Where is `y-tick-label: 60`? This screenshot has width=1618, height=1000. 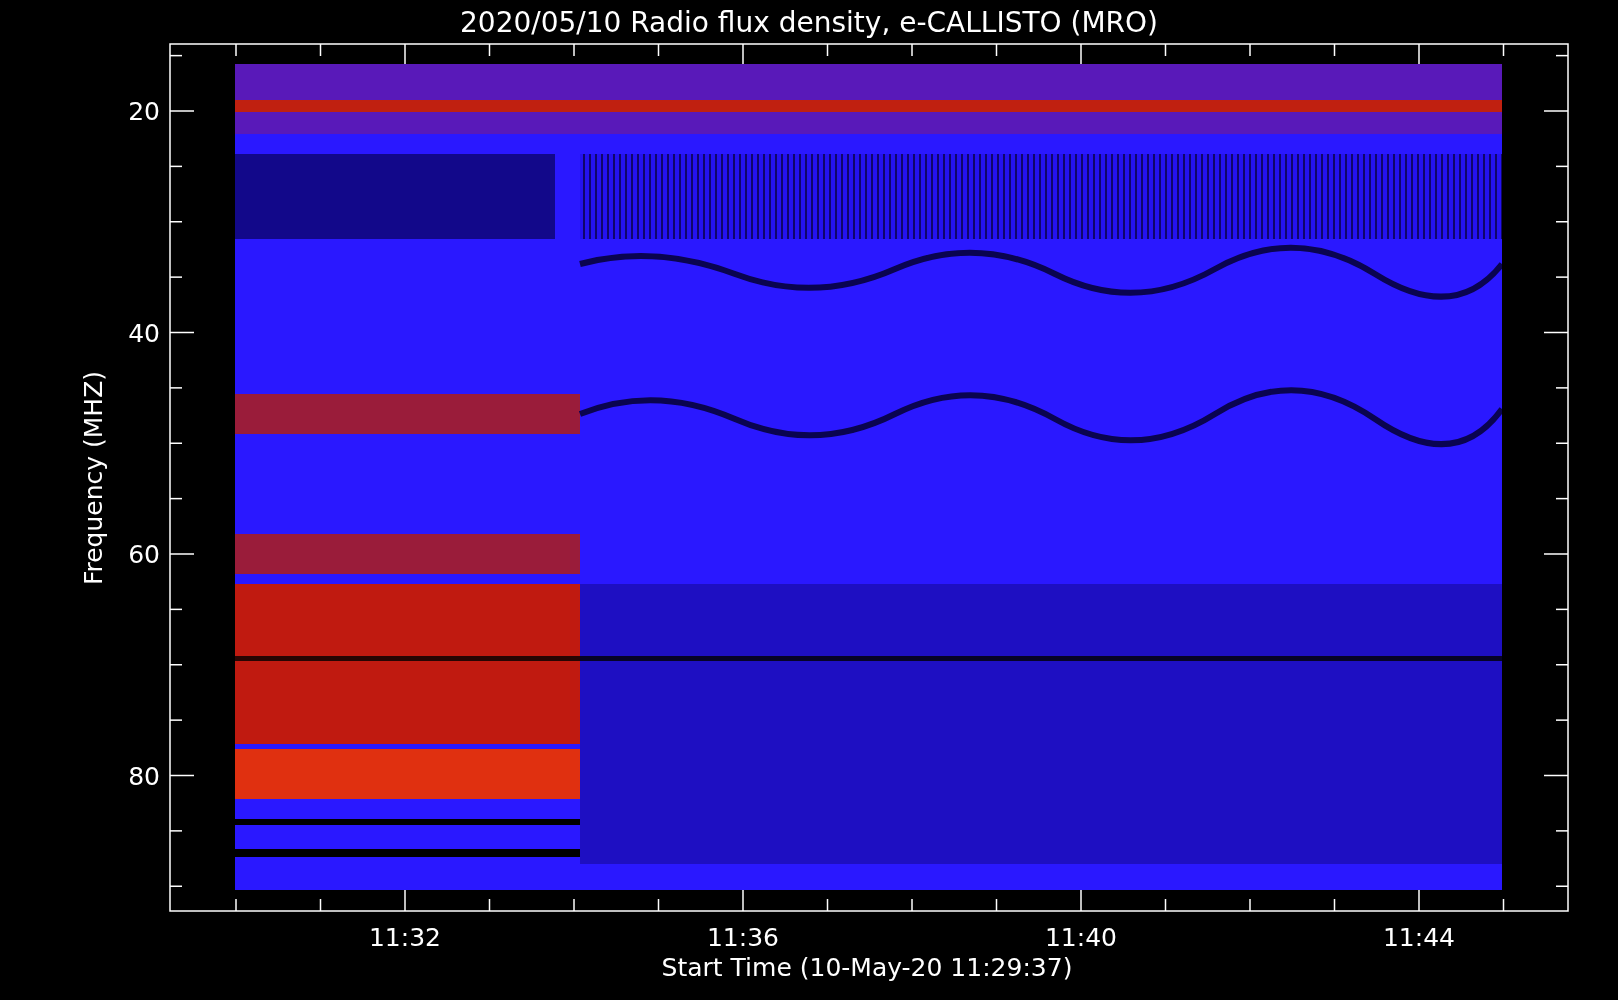 y-tick-label: 60 is located at coordinates (144, 554).